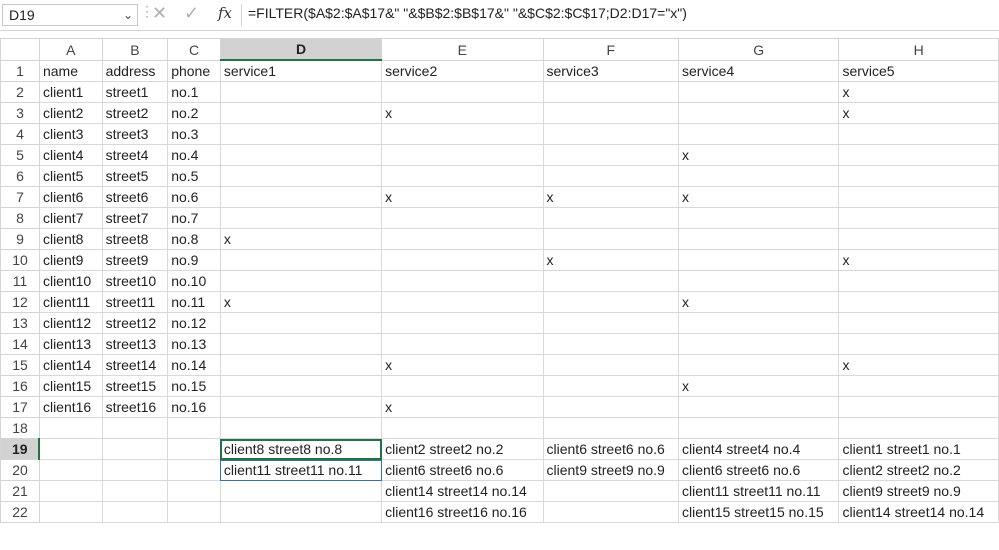  I want to click on cell-c8: no.7, so click(194, 218).